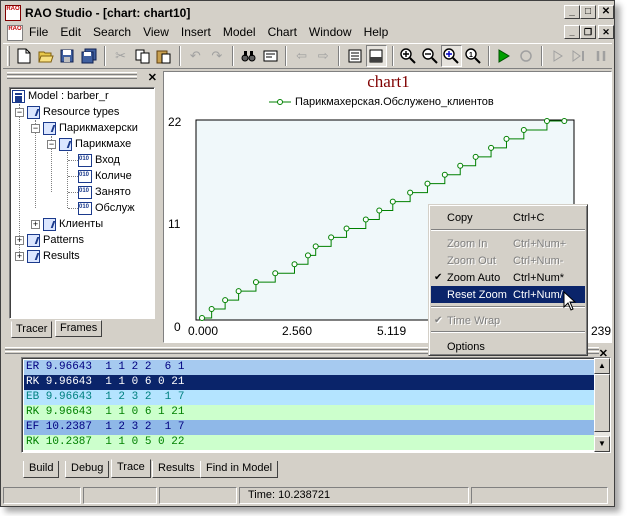  I want to click on tab-build: Build, so click(41, 469).